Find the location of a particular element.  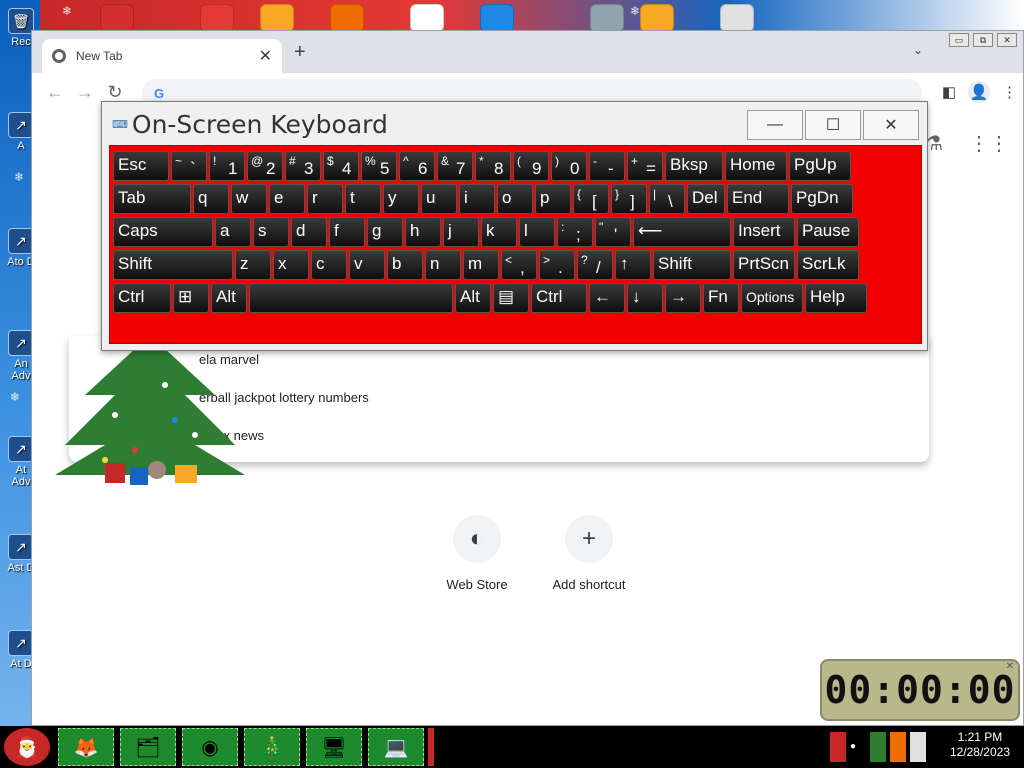

firefox-icon: 🦊 is located at coordinates (86, 747).